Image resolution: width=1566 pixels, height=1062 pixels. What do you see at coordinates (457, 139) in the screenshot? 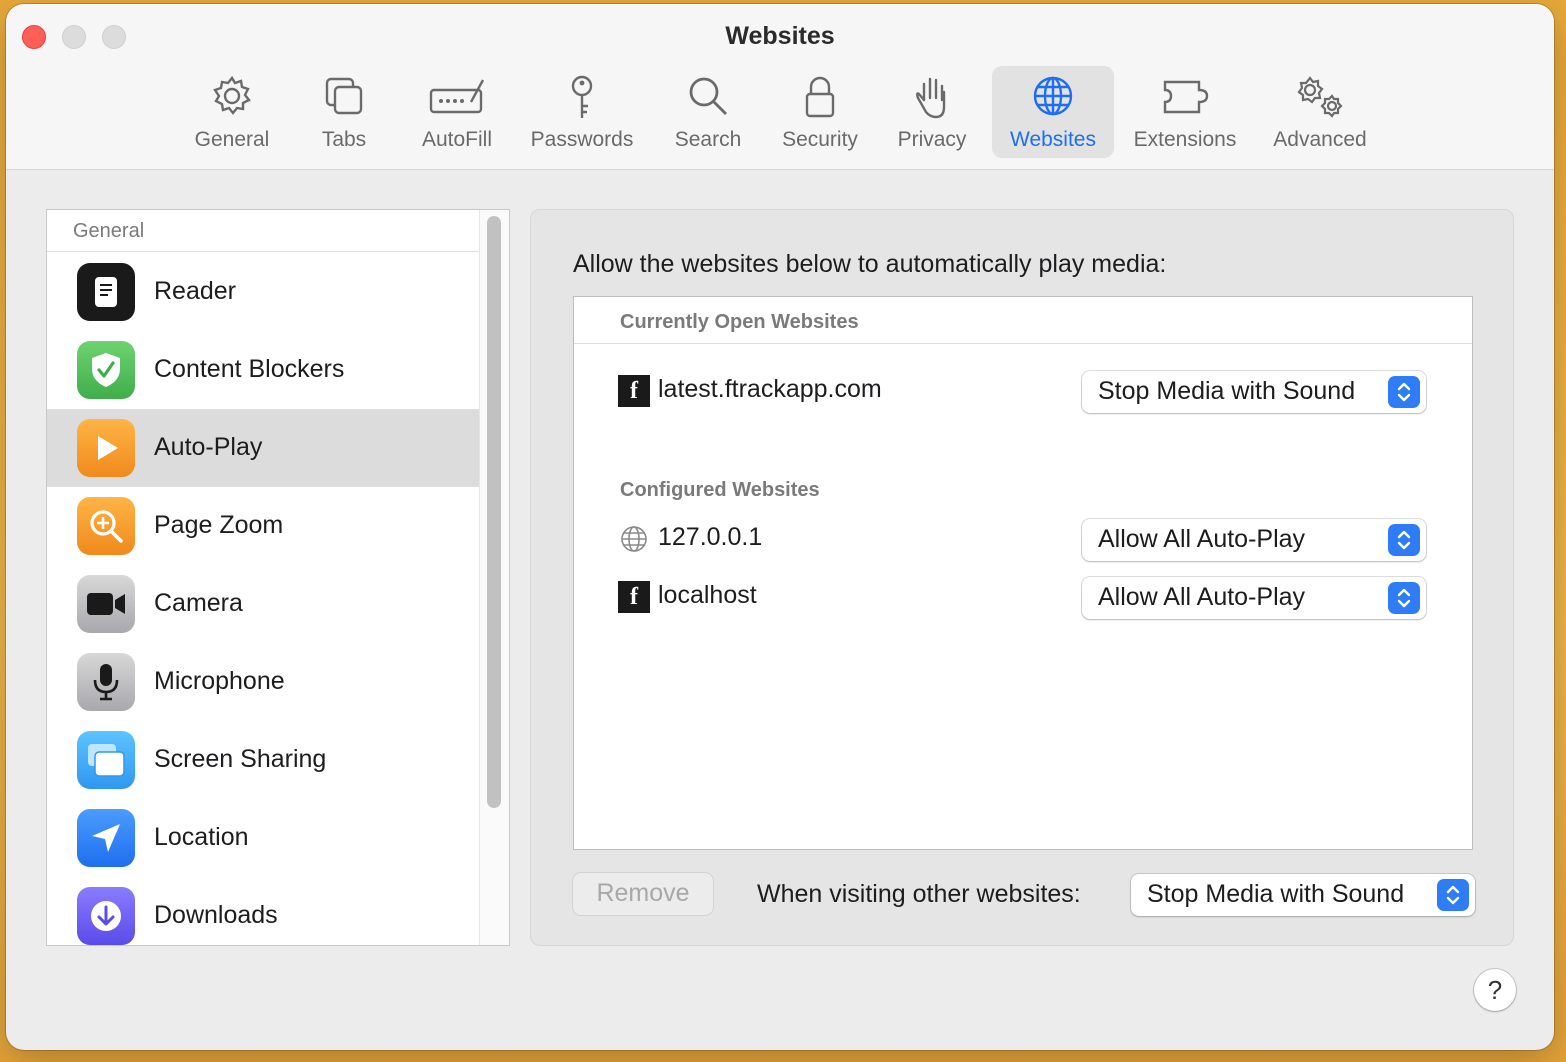
I see `tab-autofill-label: AutoFill` at bounding box center [457, 139].